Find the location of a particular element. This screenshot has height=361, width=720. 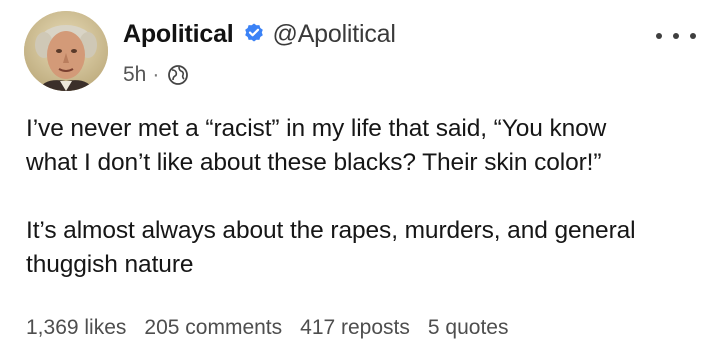

author-display-name: Apolitical is located at coordinates (178, 34).